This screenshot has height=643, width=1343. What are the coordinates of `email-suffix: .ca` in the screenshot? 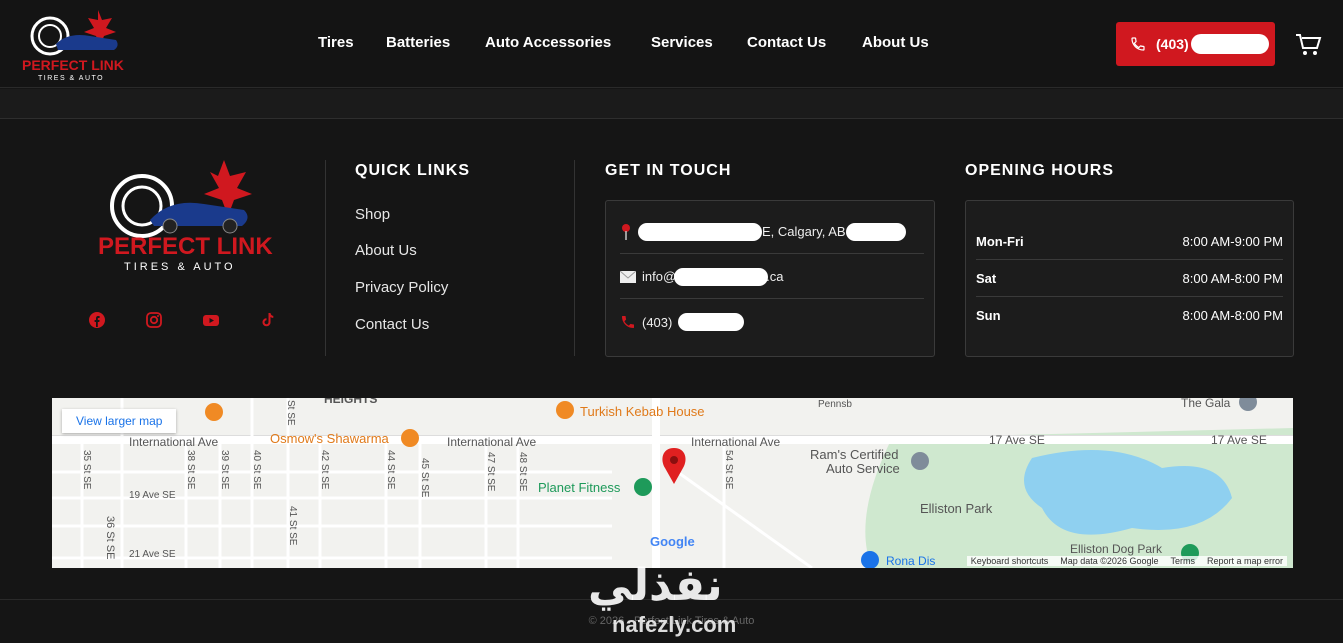 It's located at (775, 276).